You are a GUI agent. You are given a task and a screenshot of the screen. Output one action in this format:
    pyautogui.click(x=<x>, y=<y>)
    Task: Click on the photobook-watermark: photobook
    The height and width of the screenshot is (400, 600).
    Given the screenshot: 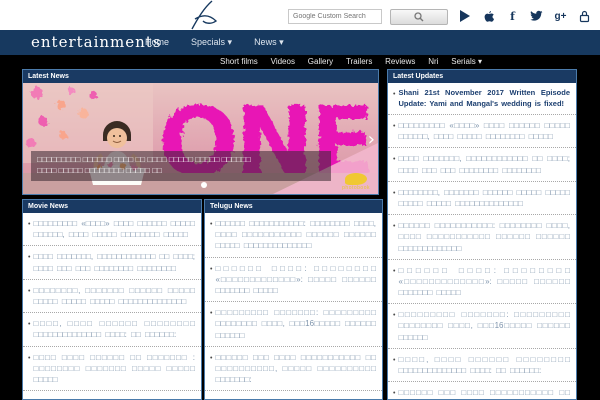 What is the action you would take?
    pyautogui.click(x=356, y=182)
    